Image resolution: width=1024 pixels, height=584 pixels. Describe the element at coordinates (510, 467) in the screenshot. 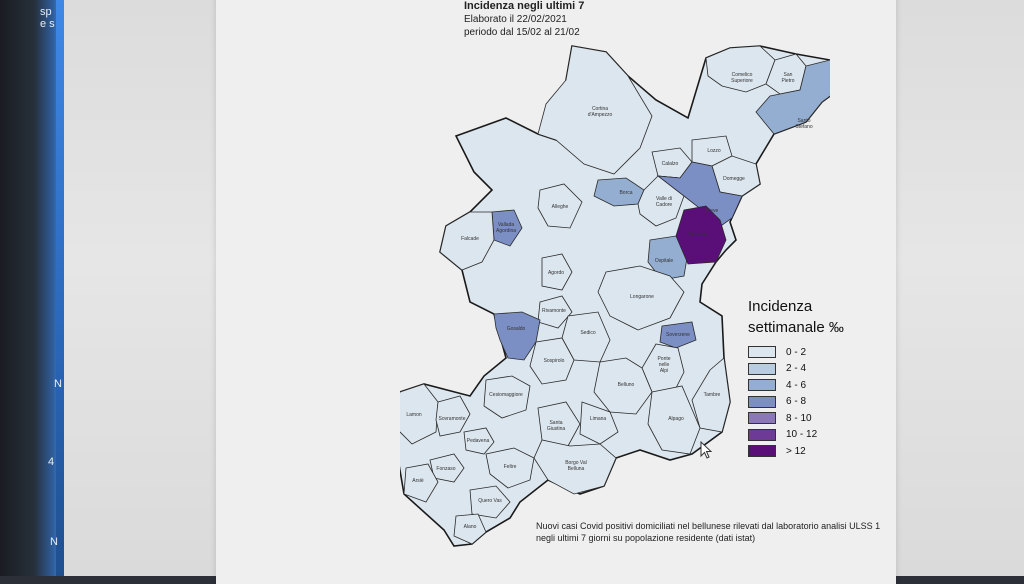

I see `municipality-label: Feltre` at that location.